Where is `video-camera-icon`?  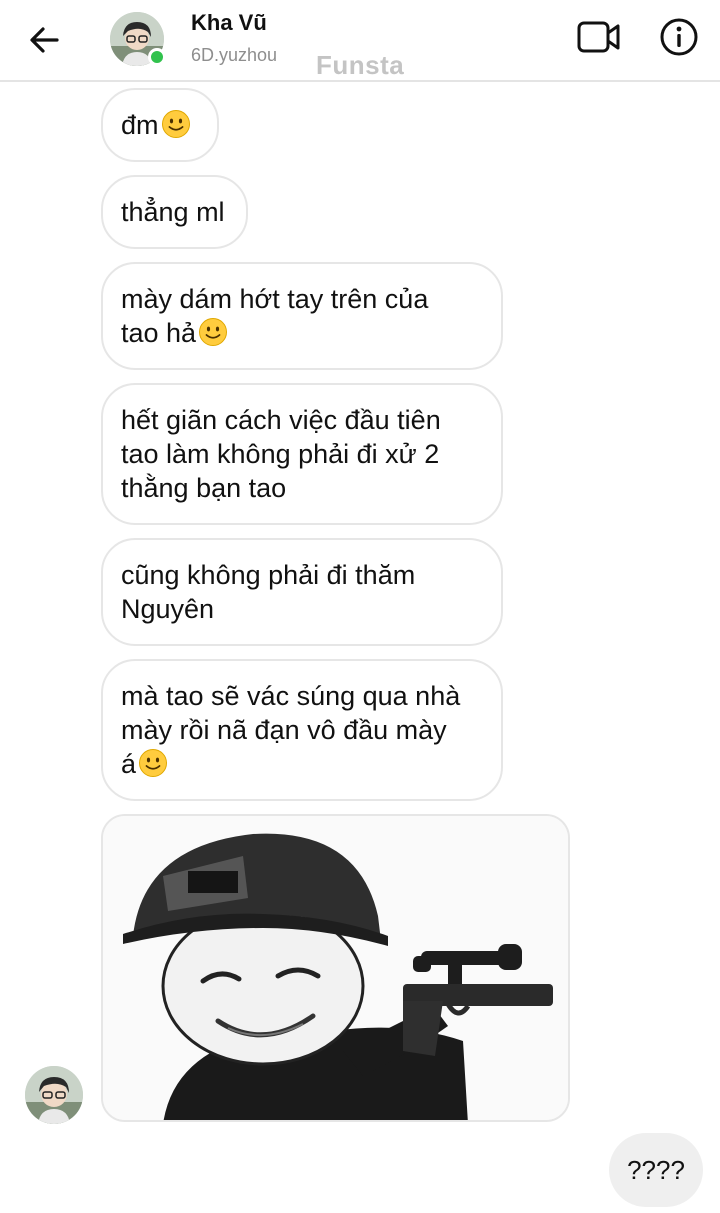 video-camera-icon is located at coordinates (598, 37).